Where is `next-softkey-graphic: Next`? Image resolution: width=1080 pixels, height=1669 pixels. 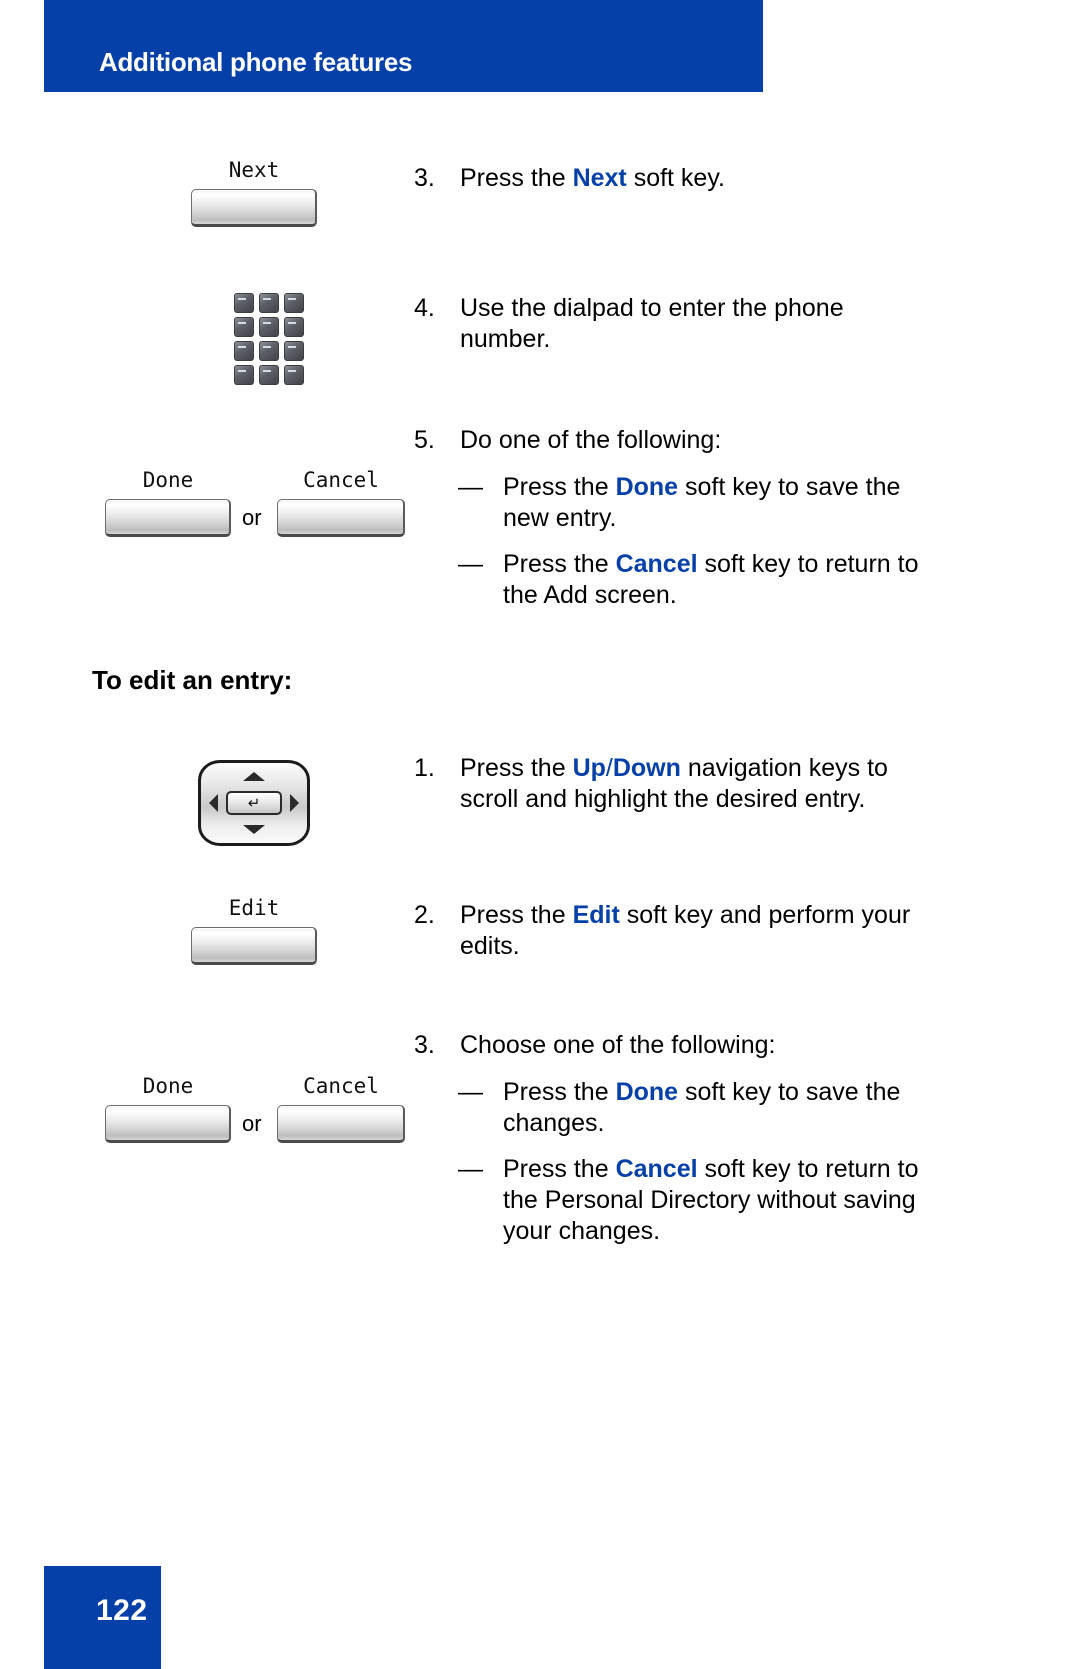
next-softkey-graphic: Next is located at coordinates (254, 193).